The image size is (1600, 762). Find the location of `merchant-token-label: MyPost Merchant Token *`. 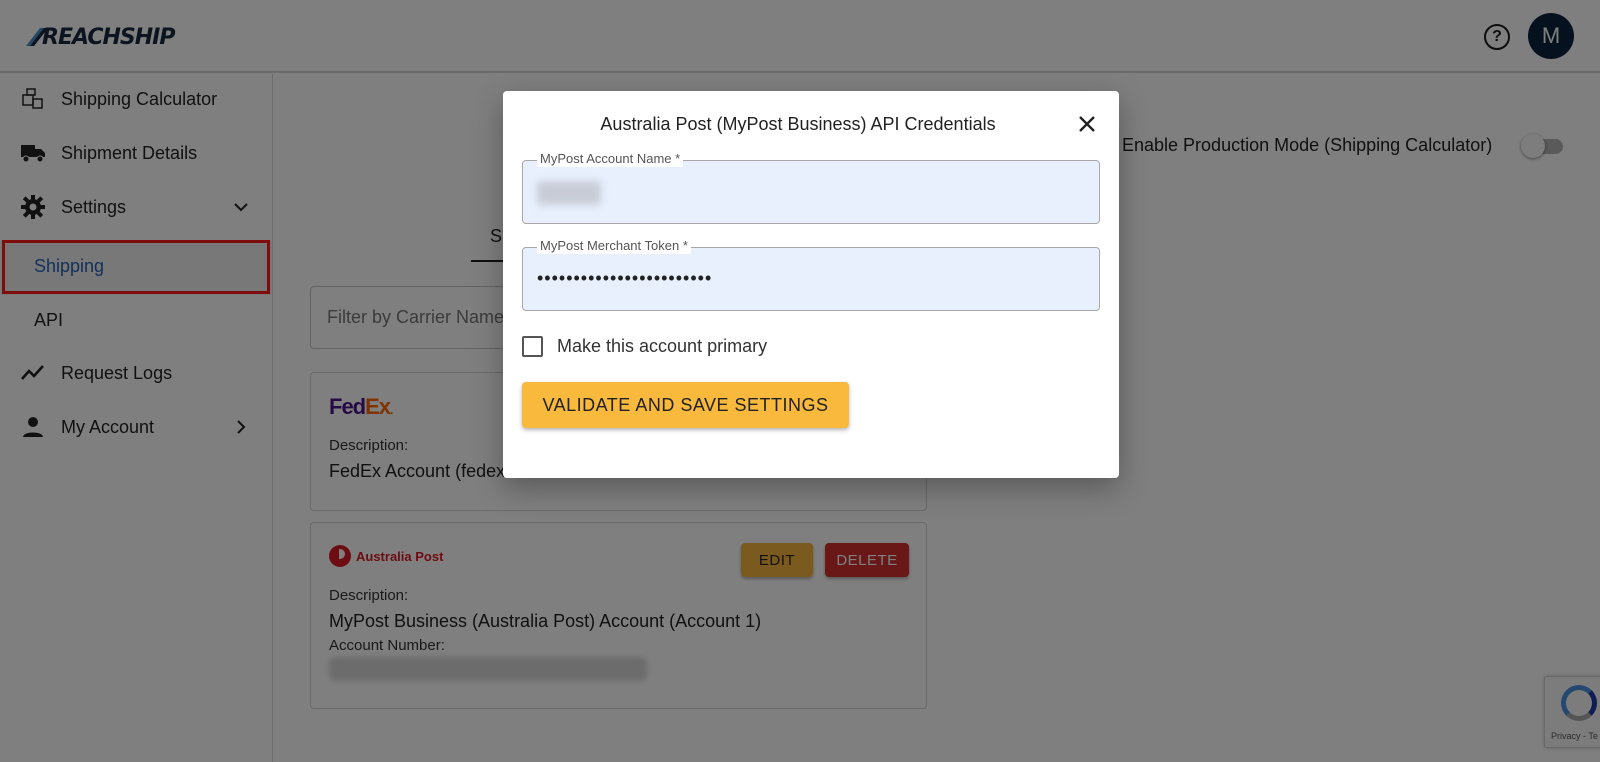

merchant-token-label: MyPost Merchant Token * is located at coordinates (614, 246).